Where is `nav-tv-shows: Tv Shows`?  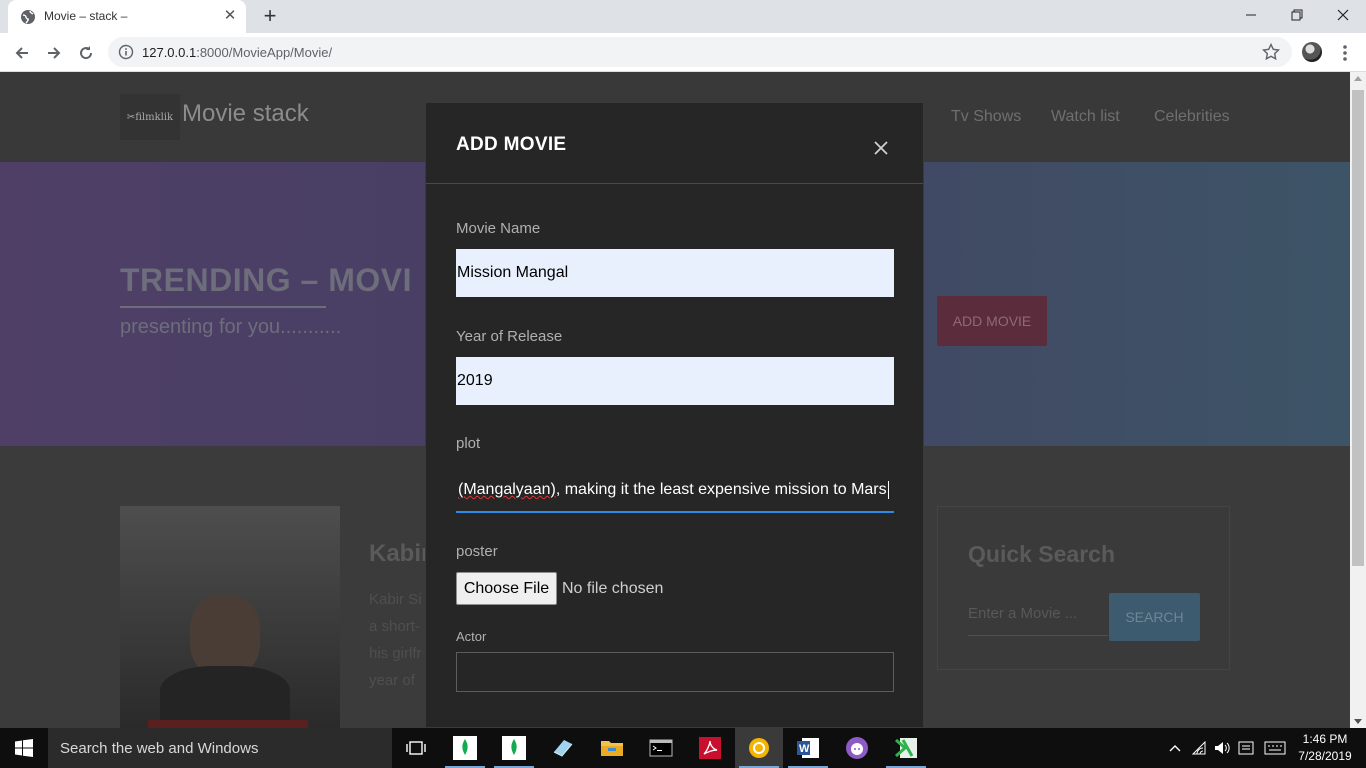 nav-tv-shows: Tv Shows is located at coordinates (986, 117).